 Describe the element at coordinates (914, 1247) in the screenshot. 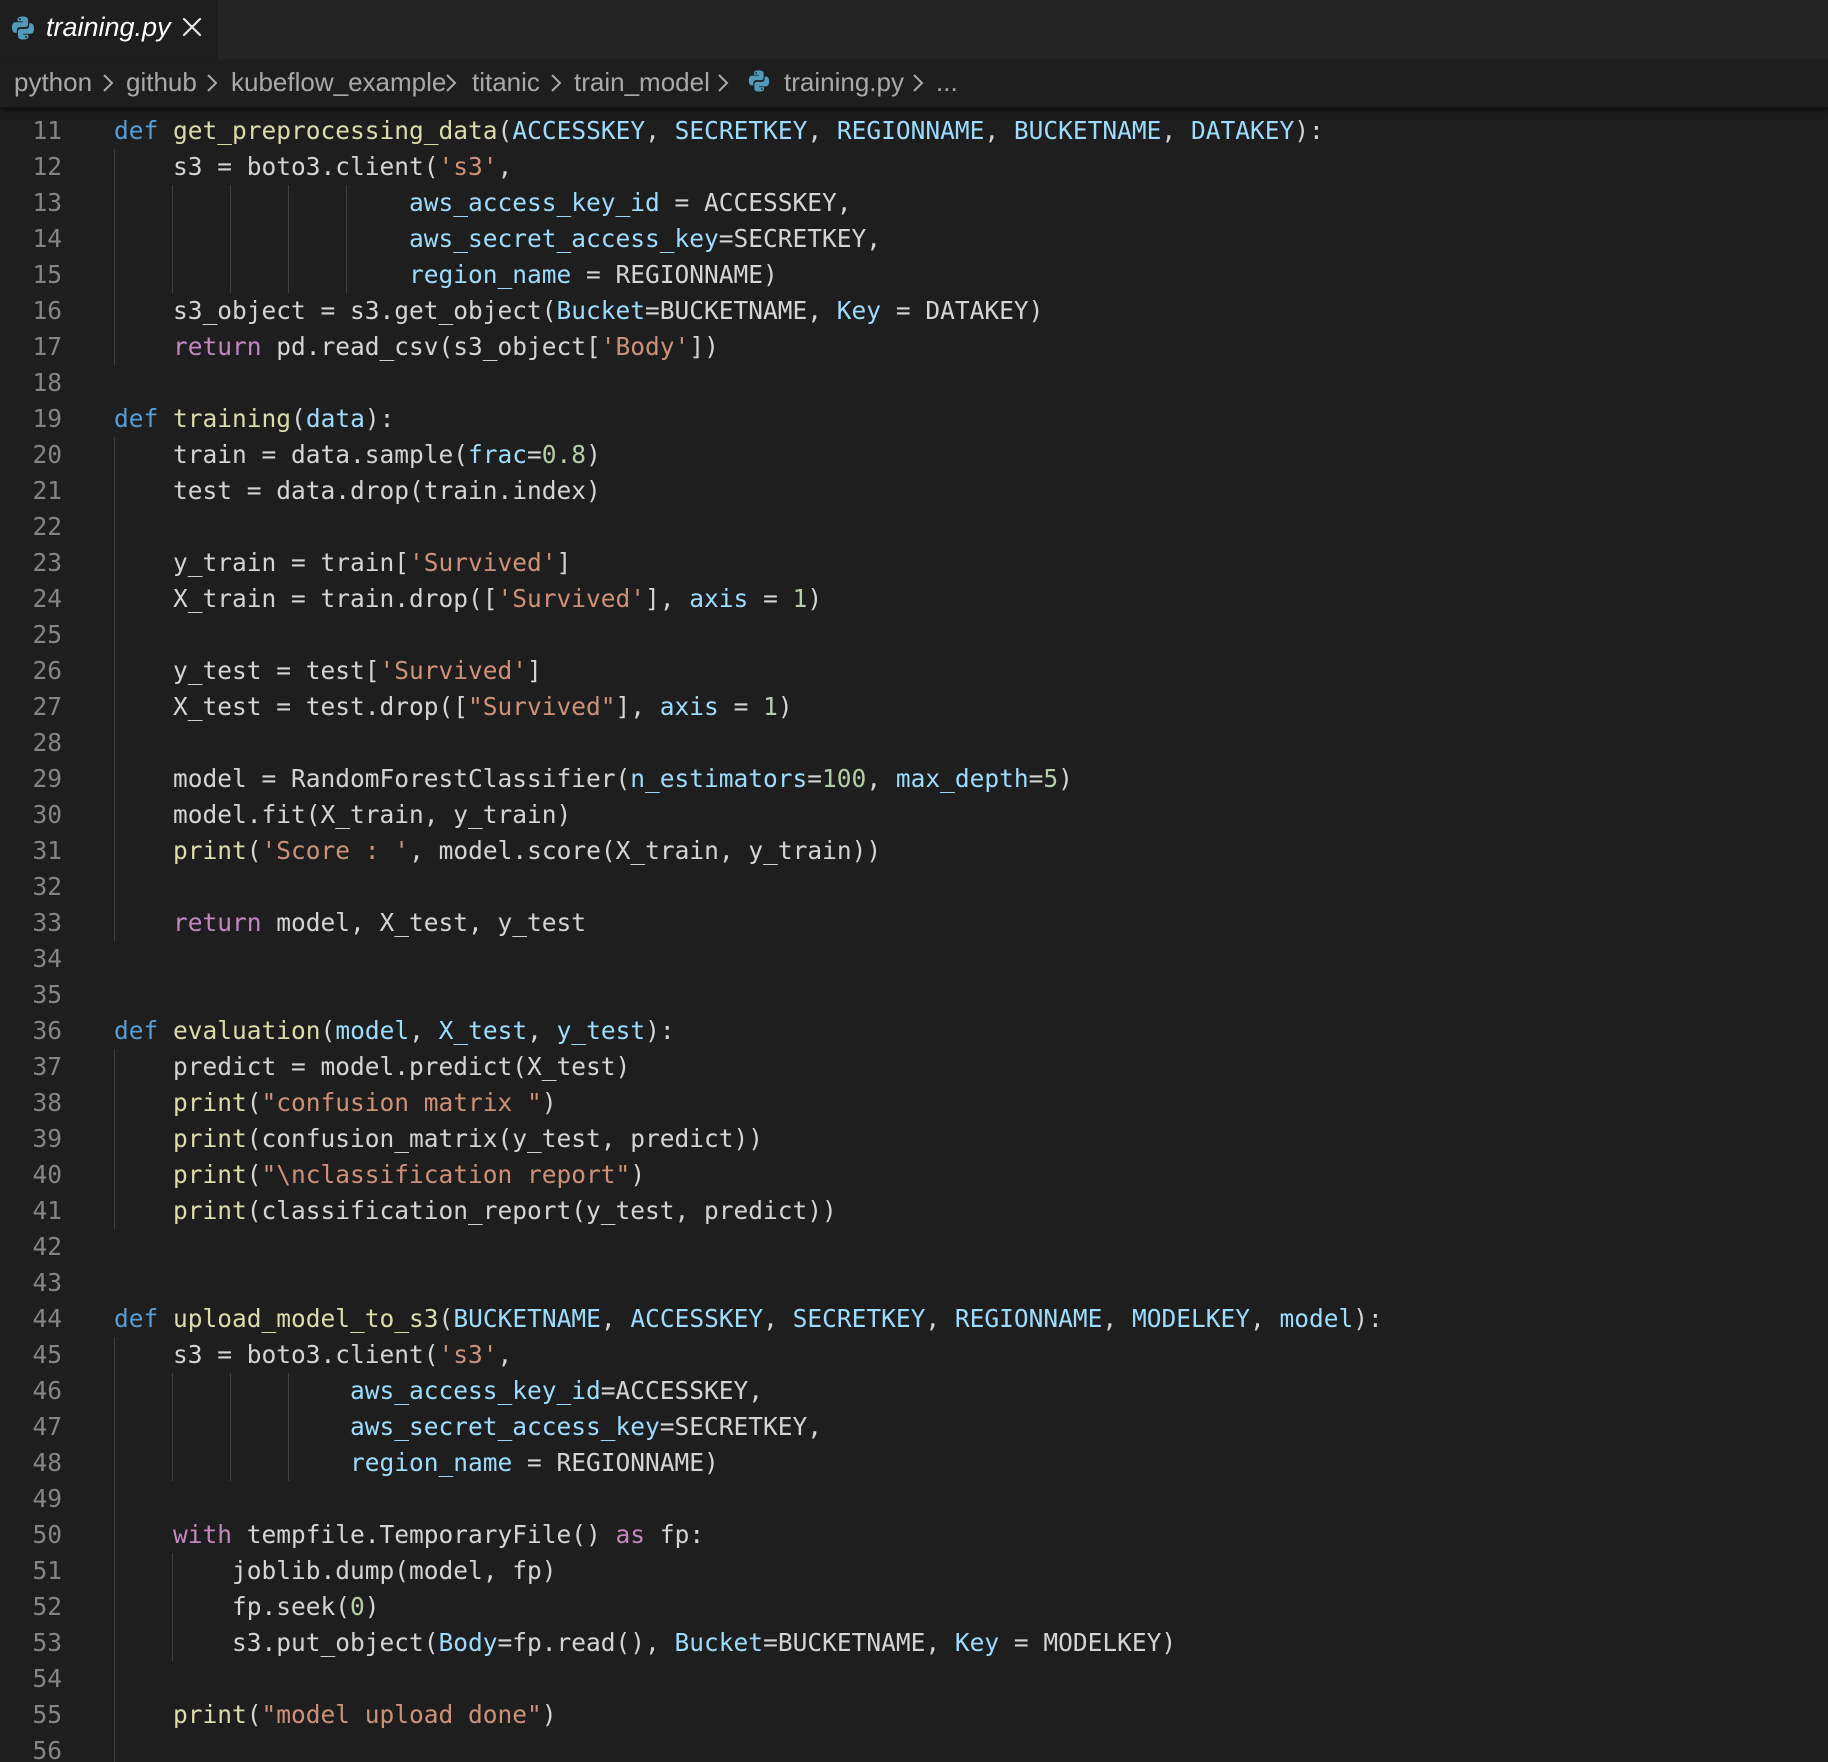

I see `code-line: 42` at that location.